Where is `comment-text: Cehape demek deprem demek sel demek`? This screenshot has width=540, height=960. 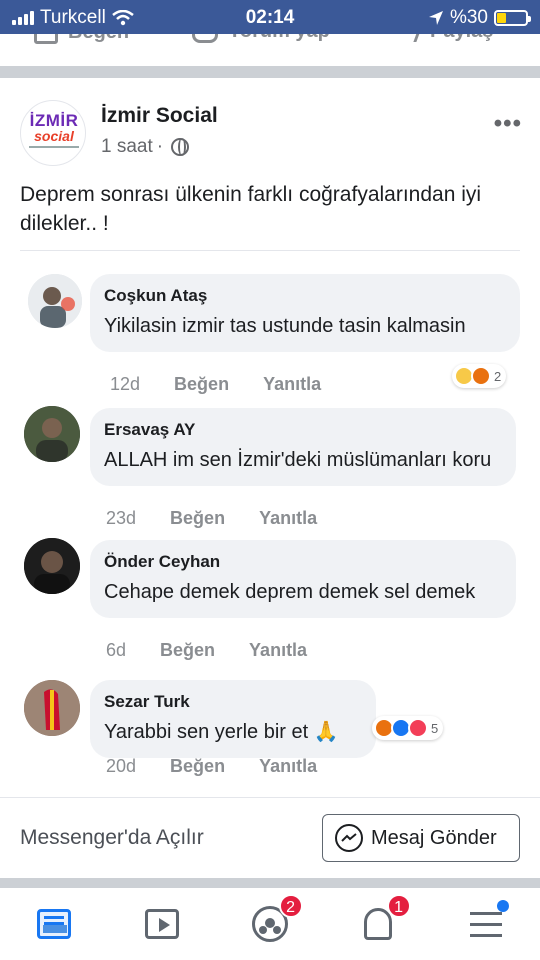 comment-text: Cehape demek deprem demek sel demek is located at coordinates (290, 592).